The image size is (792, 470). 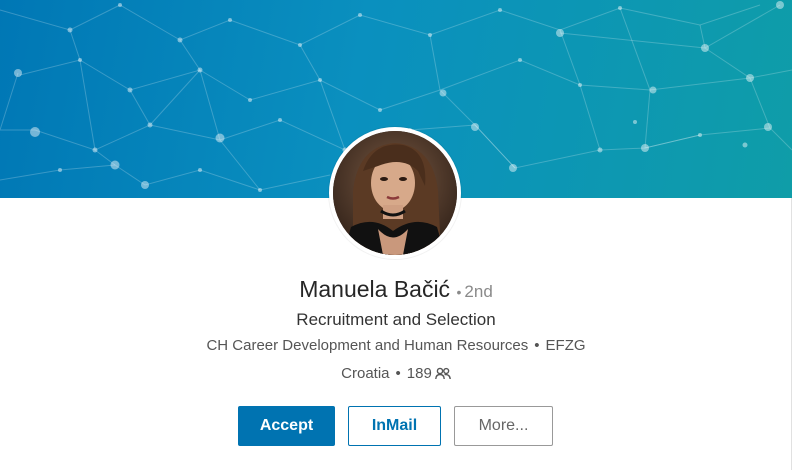 I want to click on connections-count: 189, so click(x=419, y=373).